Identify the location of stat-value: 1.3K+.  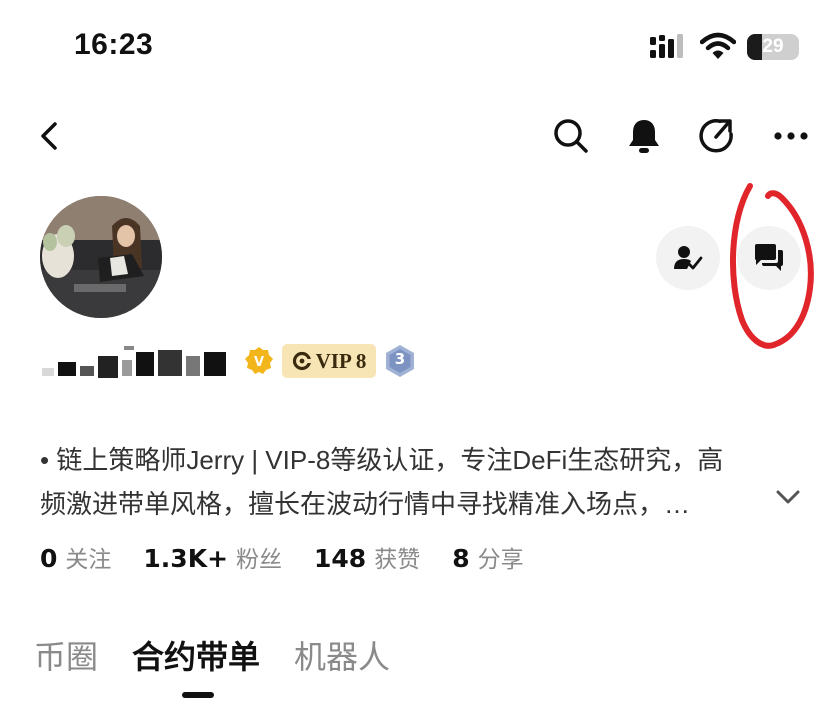
(186, 558).